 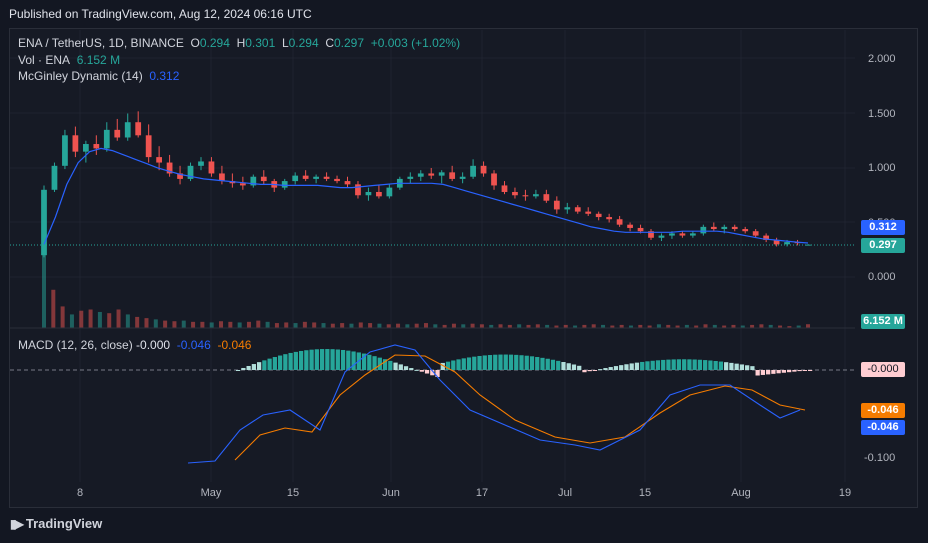 I want to click on tradingview-logo-icon: ▮▶, so click(x=17, y=523).